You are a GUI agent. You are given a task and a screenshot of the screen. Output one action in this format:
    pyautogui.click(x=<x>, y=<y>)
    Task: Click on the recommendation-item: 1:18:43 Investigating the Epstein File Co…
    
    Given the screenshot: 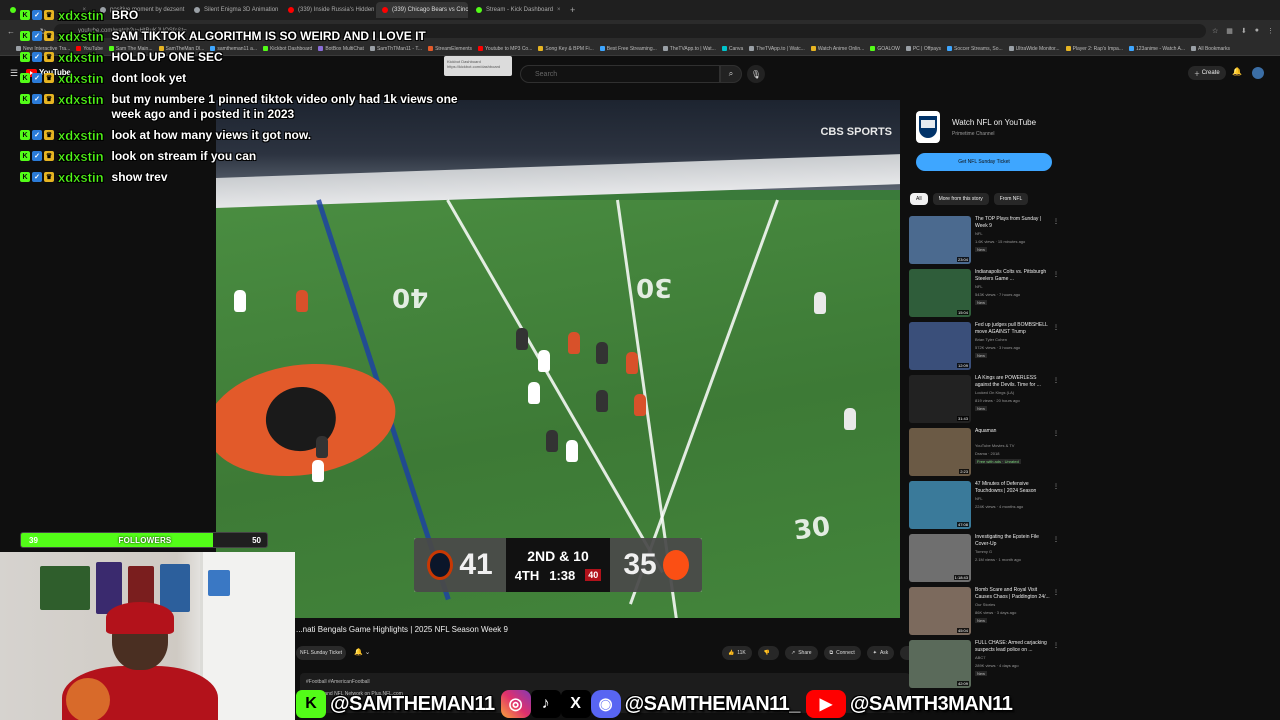 What is the action you would take?
    pyautogui.click(x=984, y=558)
    